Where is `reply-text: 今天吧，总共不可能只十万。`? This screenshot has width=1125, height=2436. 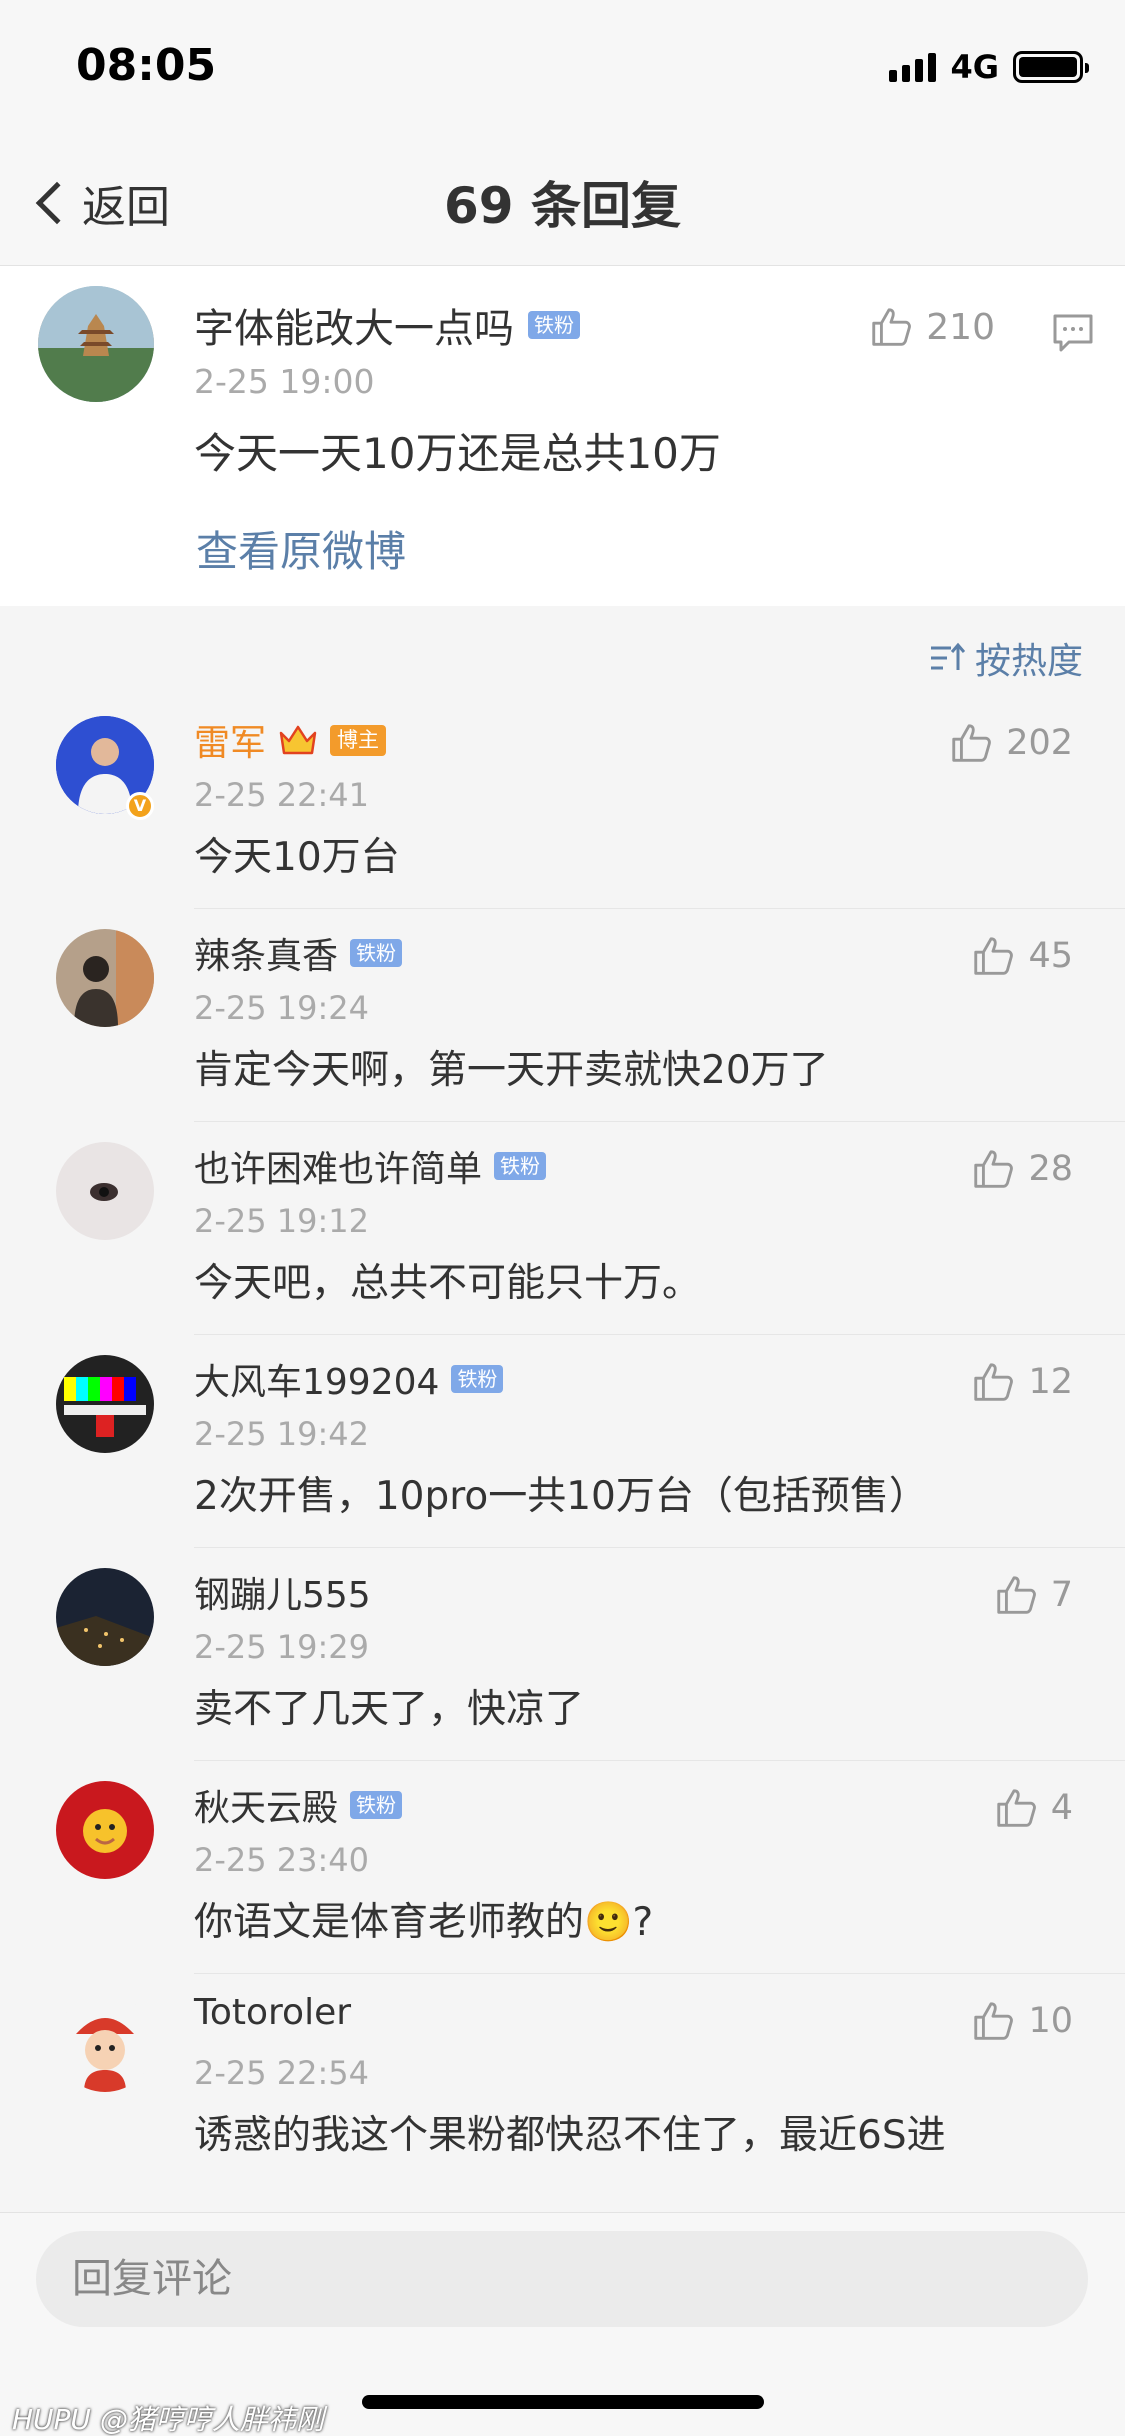
reply-text: 今天吧，总共不可能只十万。 is located at coordinates (448, 1283).